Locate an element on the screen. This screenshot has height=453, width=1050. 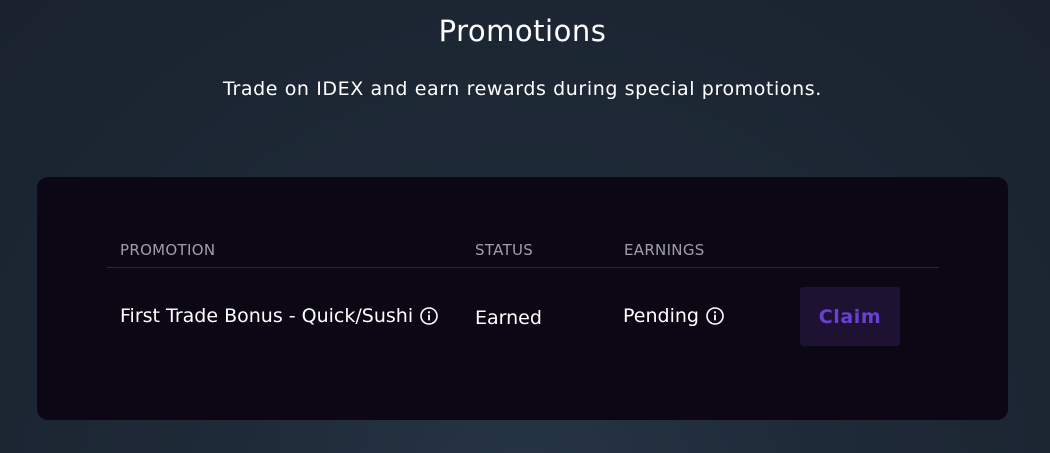
promotion-name: First Trade Bonus - Quick/Sushi is located at coordinates (267, 316).